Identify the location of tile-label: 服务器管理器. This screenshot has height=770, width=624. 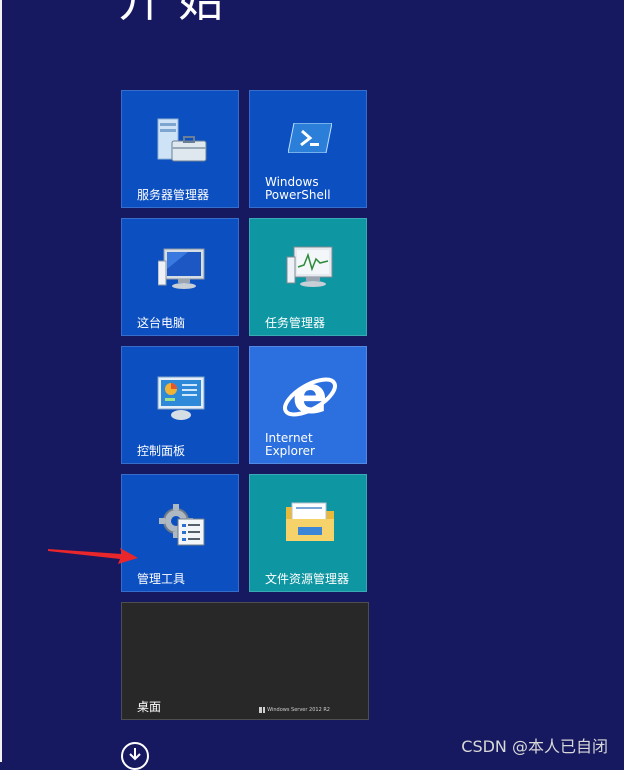
(173, 195).